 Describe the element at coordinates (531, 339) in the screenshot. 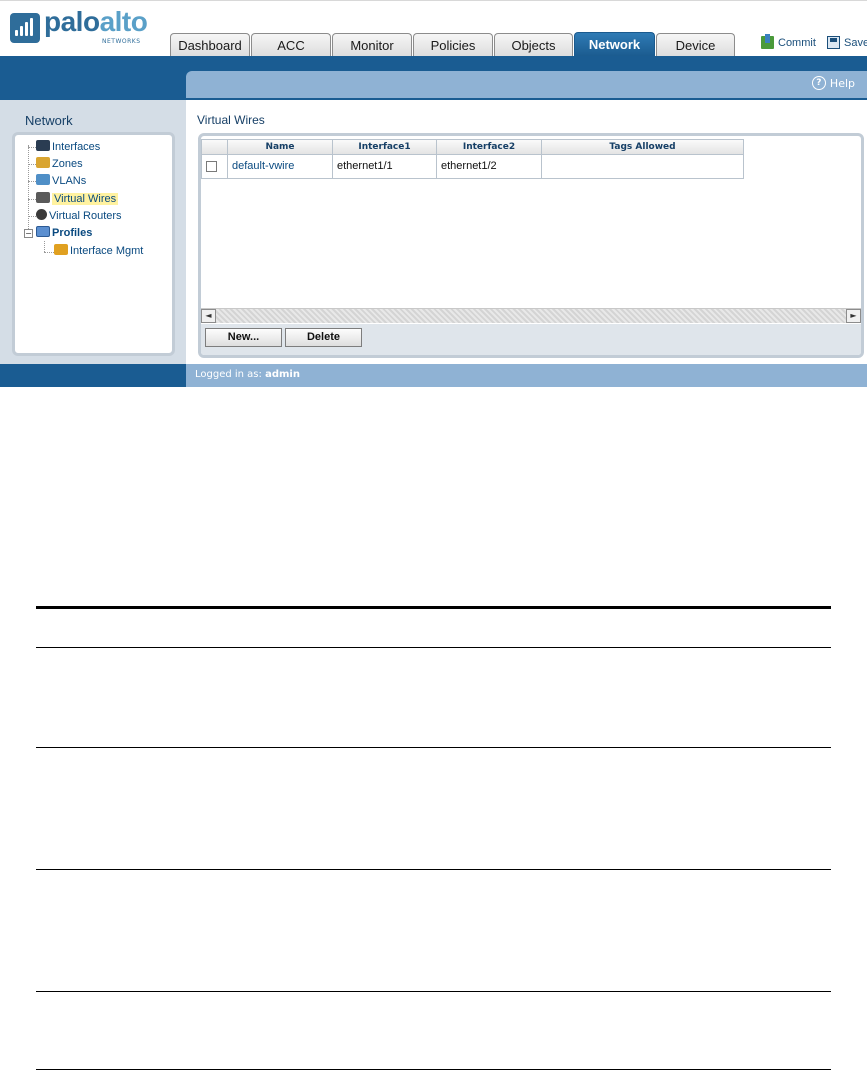

I see `grid-toolbar: New... Delete` at that location.